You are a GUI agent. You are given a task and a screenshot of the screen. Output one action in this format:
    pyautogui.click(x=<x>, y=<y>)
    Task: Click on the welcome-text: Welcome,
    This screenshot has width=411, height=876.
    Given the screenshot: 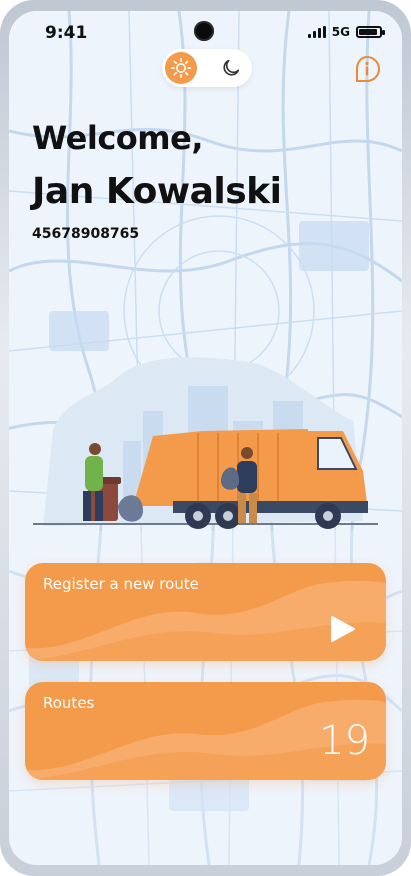 What is the action you would take?
    pyautogui.click(x=117, y=138)
    